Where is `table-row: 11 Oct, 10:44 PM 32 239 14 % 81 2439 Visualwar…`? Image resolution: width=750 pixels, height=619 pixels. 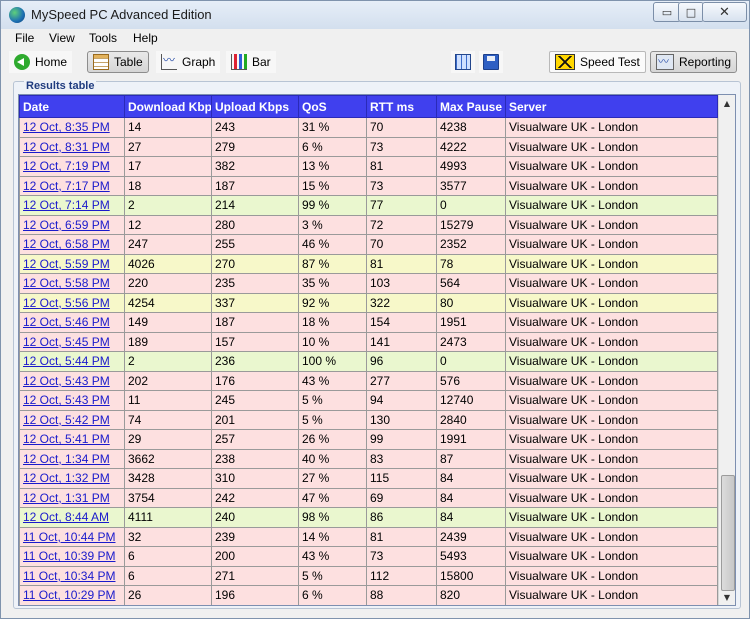
table-row: 11 Oct, 10:44 PM 32 239 14 % 81 2439 Visualwar… is located at coordinates (368, 536).